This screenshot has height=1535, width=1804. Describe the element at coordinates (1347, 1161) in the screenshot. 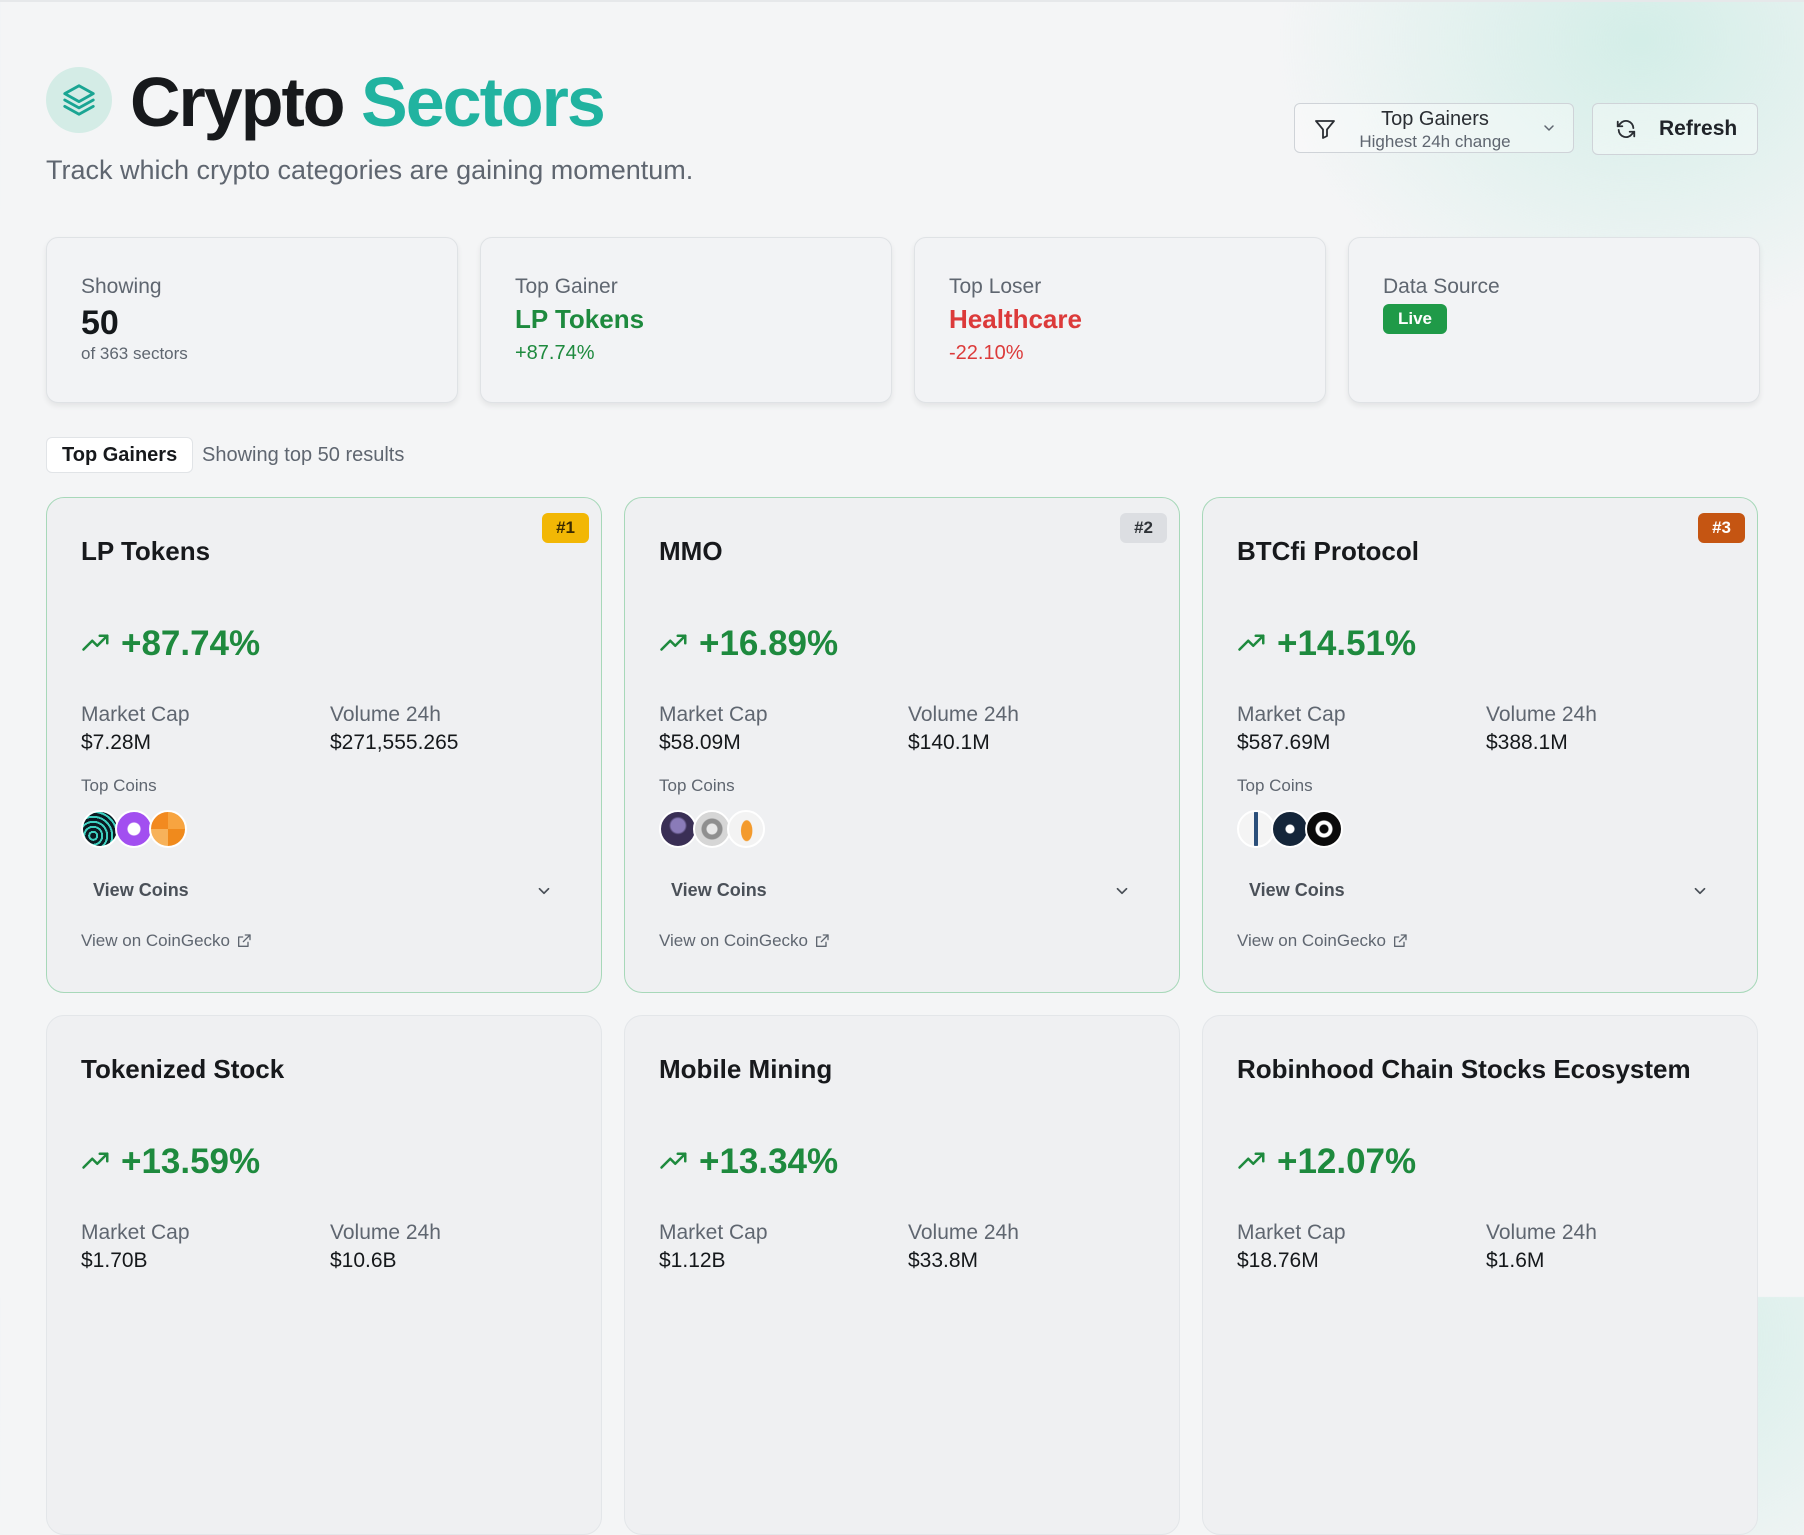

I see `change-percent: +12.07%` at that location.